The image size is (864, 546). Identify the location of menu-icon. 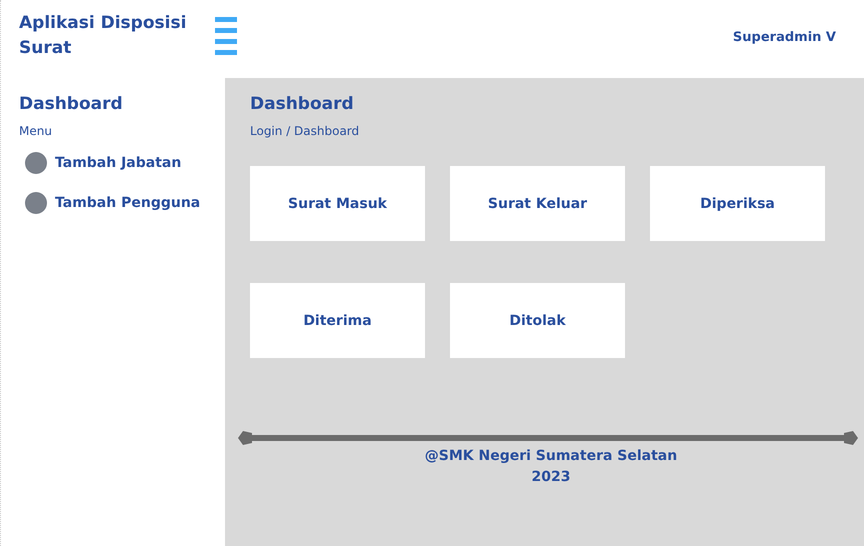
(226, 36).